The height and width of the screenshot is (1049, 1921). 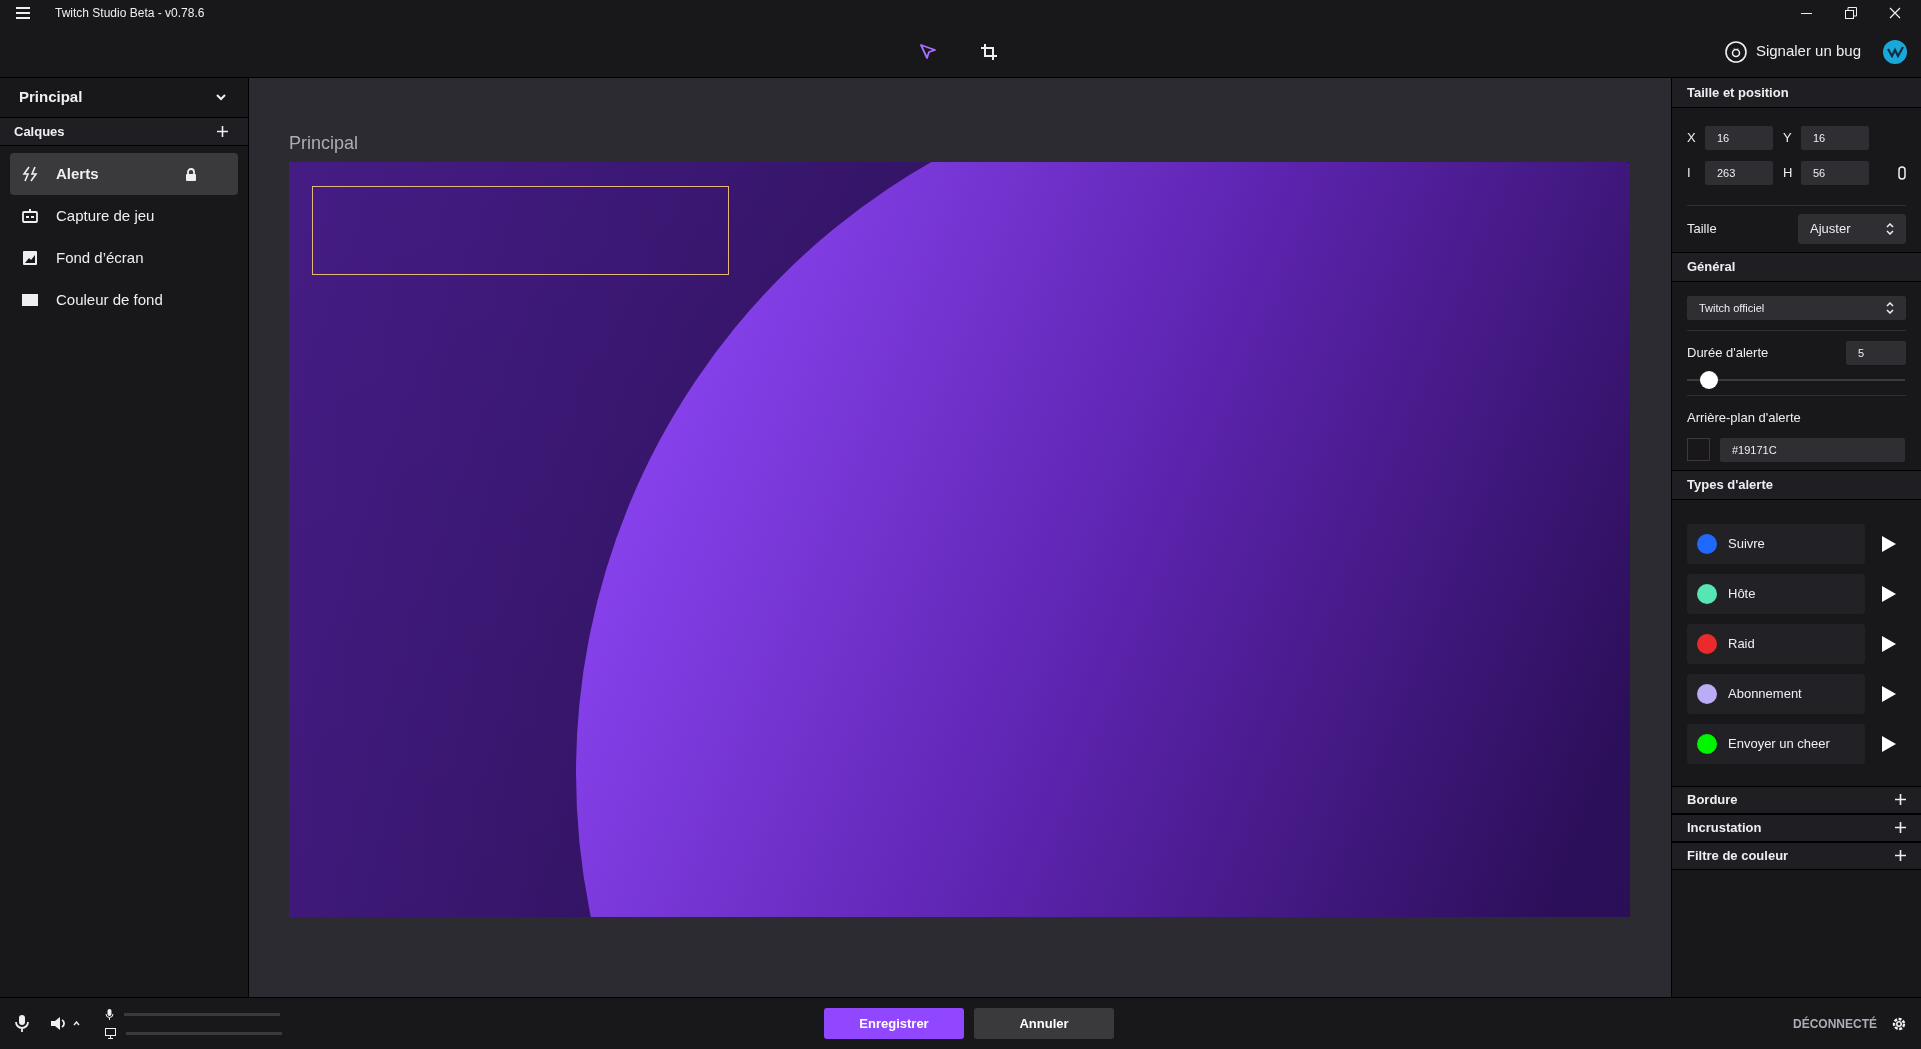 What do you see at coordinates (1738, 92) in the screenshot?
I see `section-title: Taille et position` at bounding box center [1738, 92].